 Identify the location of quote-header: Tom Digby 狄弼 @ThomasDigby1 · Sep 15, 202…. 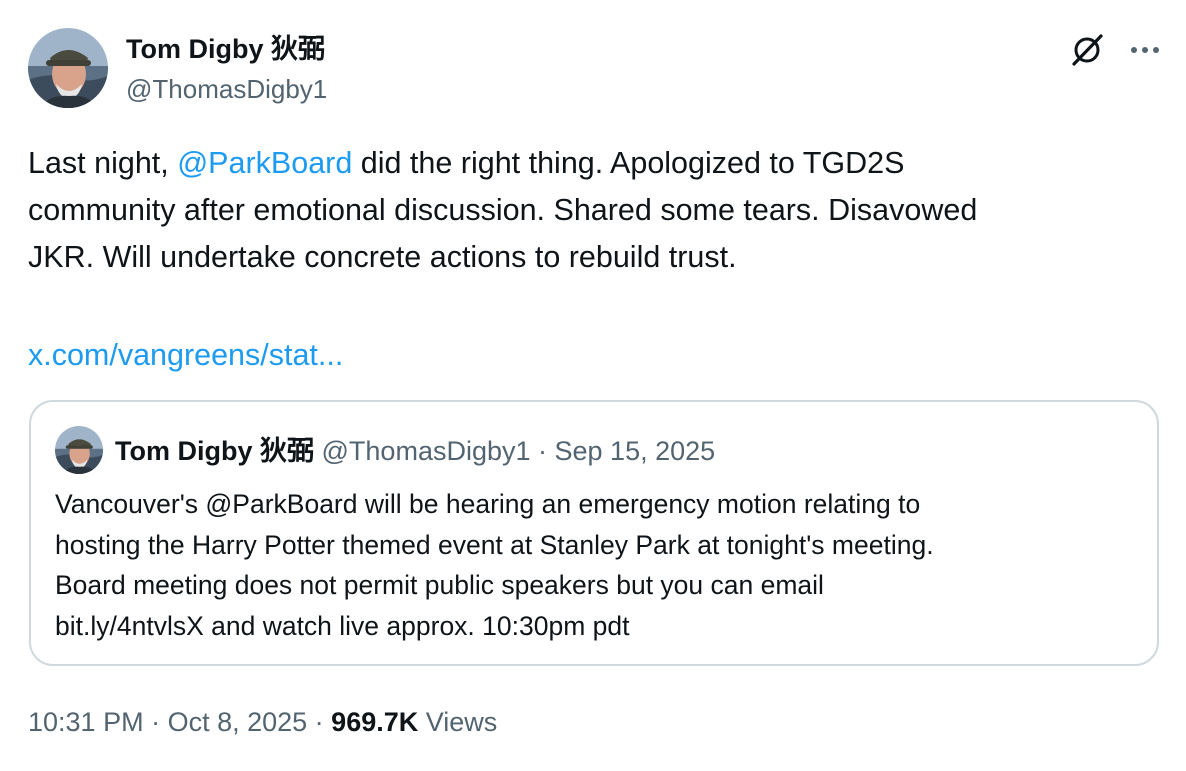
(415, 451).